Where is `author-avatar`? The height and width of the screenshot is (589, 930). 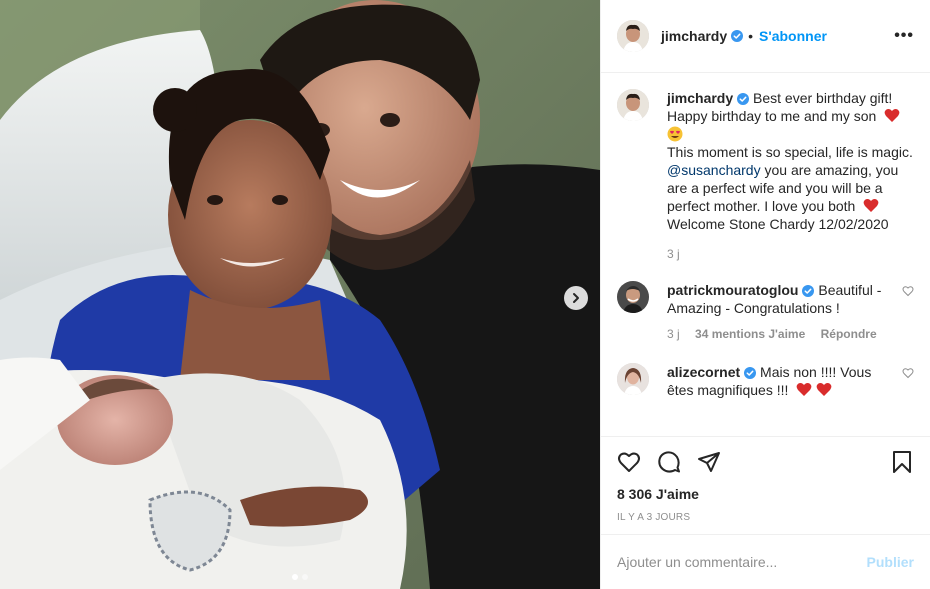
author-avatar is located at coordinates (633, 36).